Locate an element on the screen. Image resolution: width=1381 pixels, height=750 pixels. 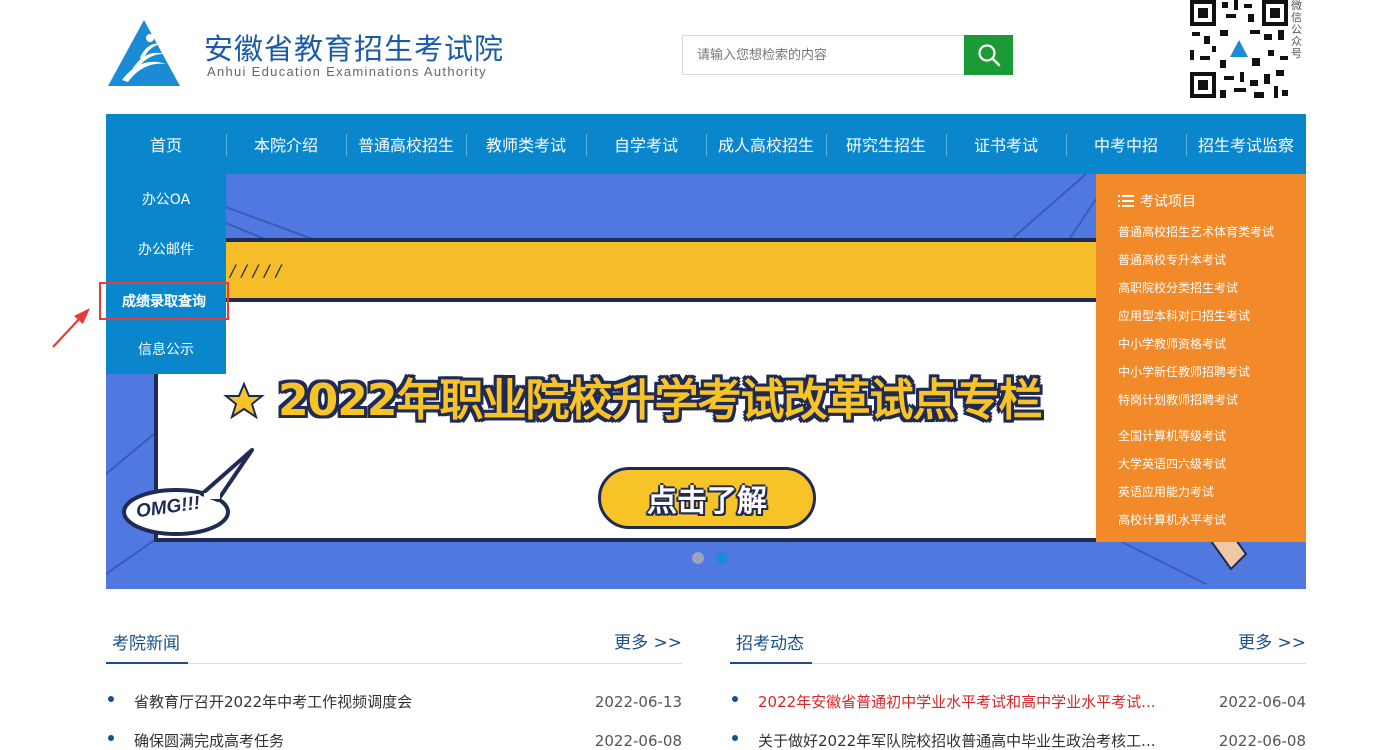
nav-item-college-admission: 普通高校招生 is located at coordinates (406, 144).